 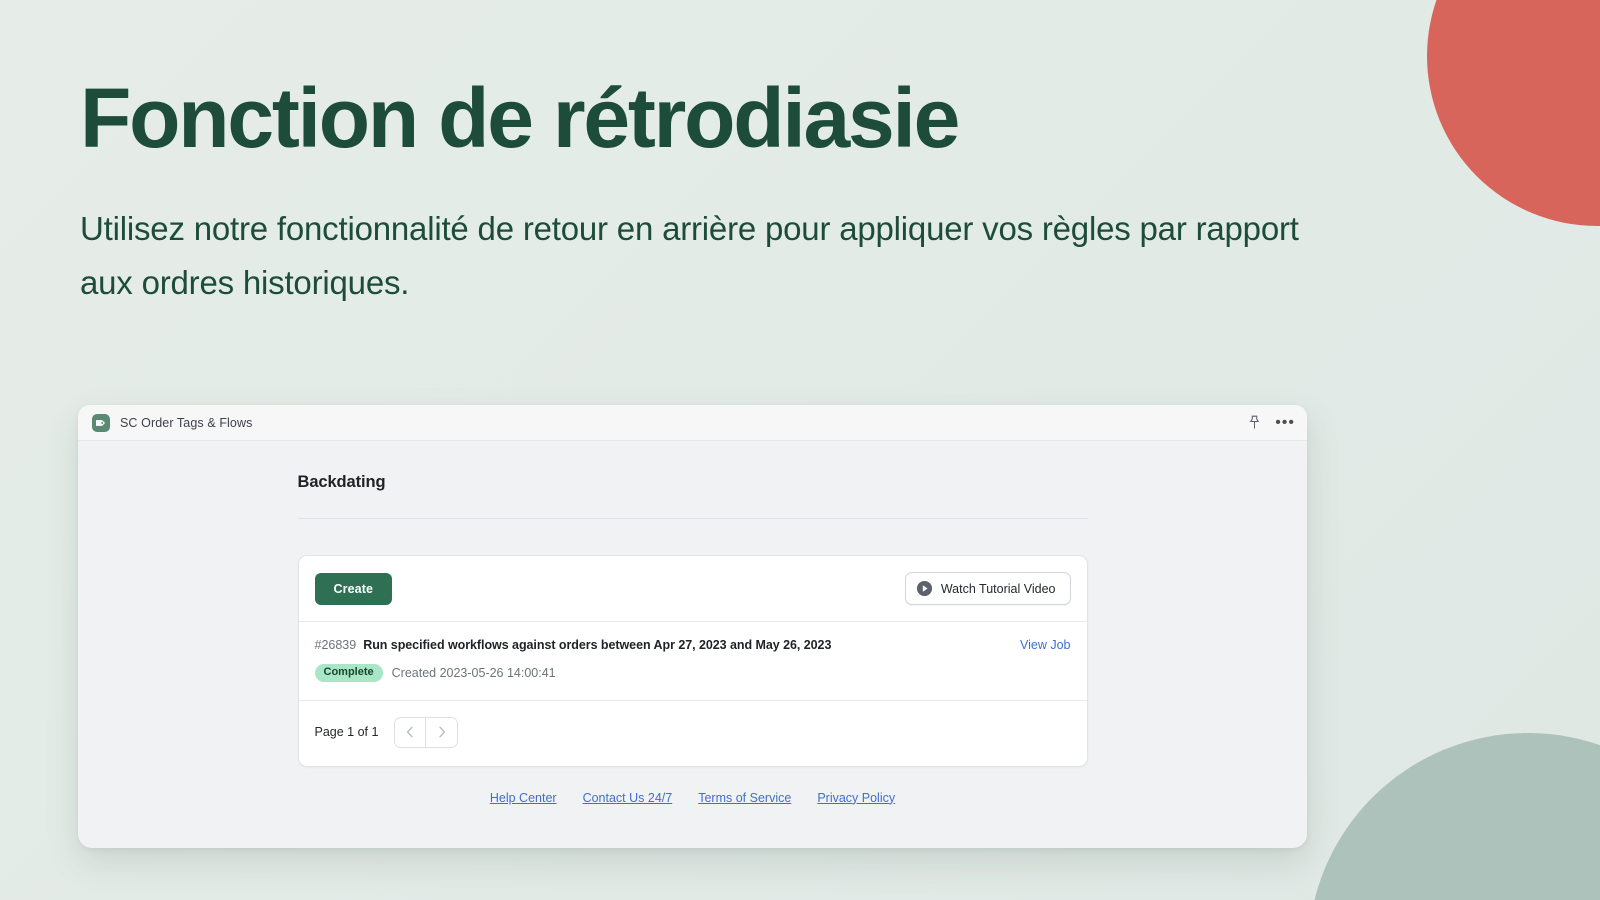 I want to click on titlebar-actions: •••, so click(x=1271, y=422).